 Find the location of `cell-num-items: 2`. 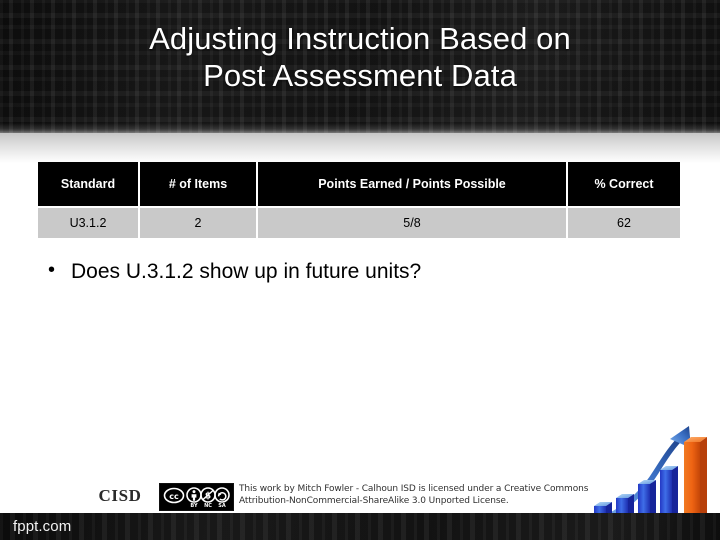

cell-num-items: 2 is located at coordinates (198, 223).